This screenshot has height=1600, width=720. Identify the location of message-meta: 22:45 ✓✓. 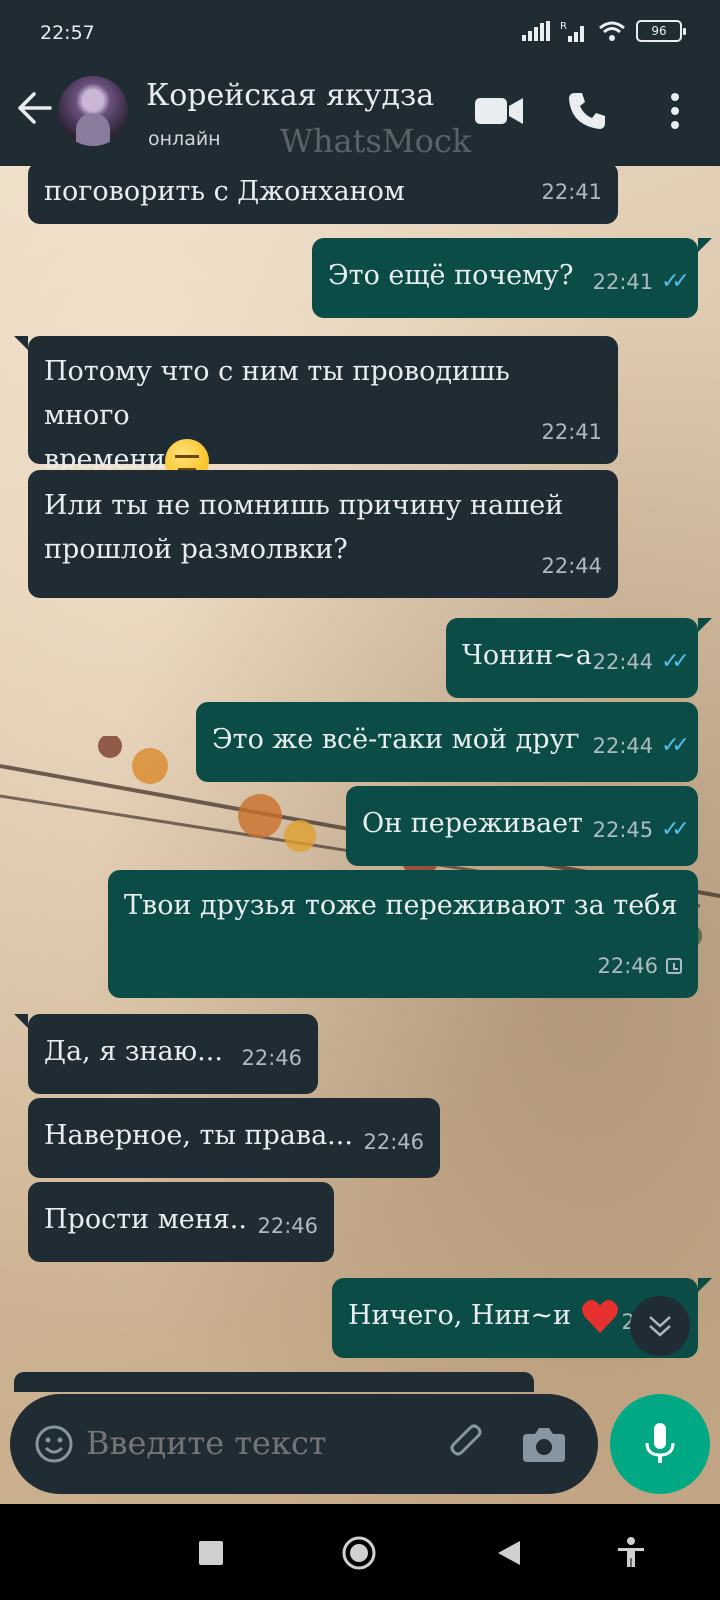
(641, 830).